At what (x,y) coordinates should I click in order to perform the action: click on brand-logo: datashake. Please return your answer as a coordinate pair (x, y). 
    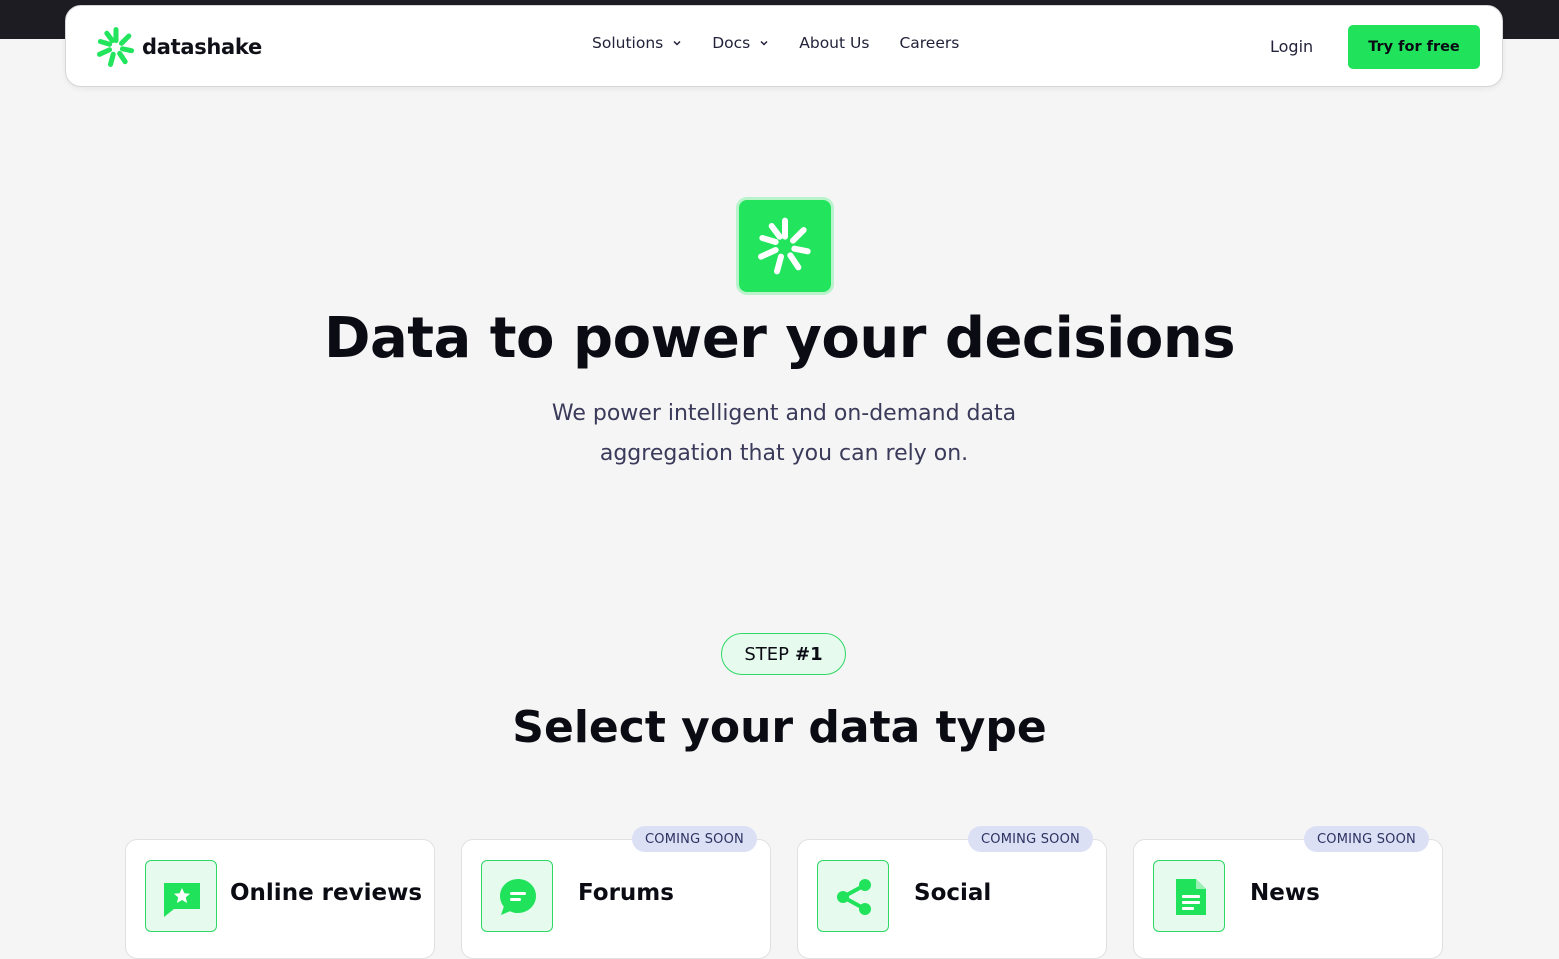
    Looking at the image, I should click on (178, 47).